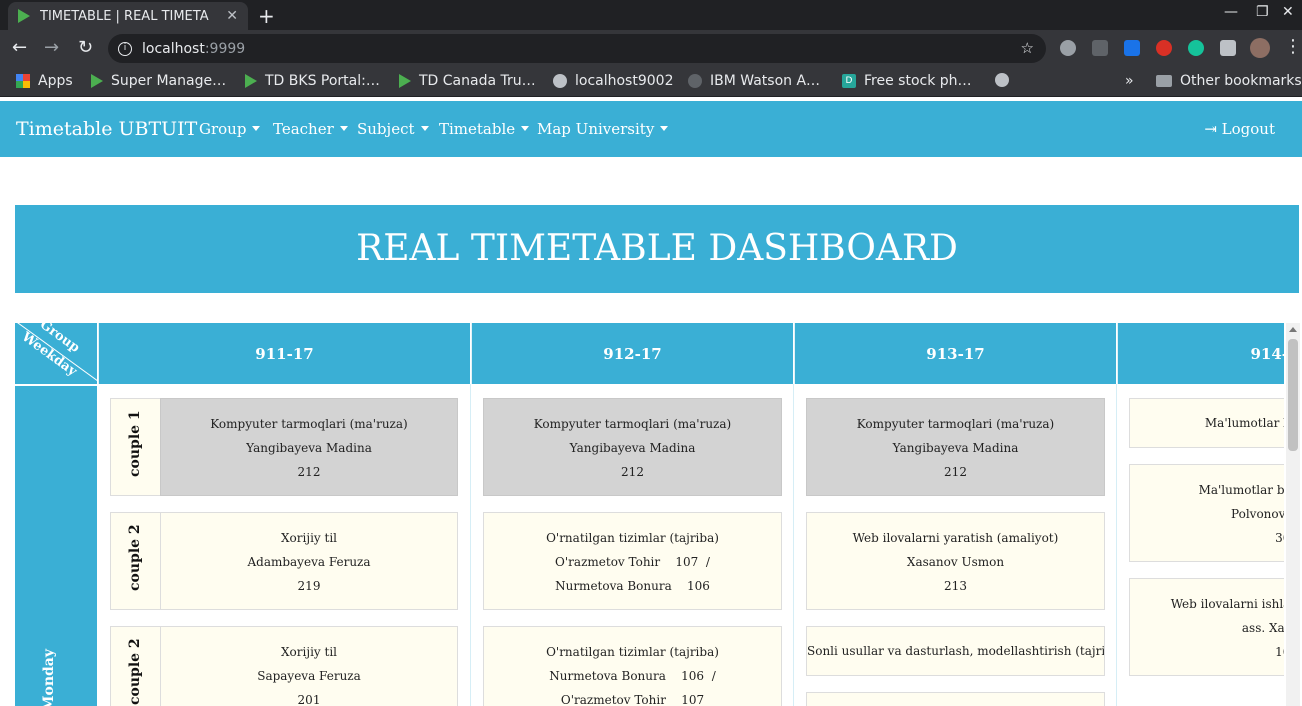  Describe the element at coordinates (1196, 48) in the screenshot. I see `grammarly-extension-icon` at that location.